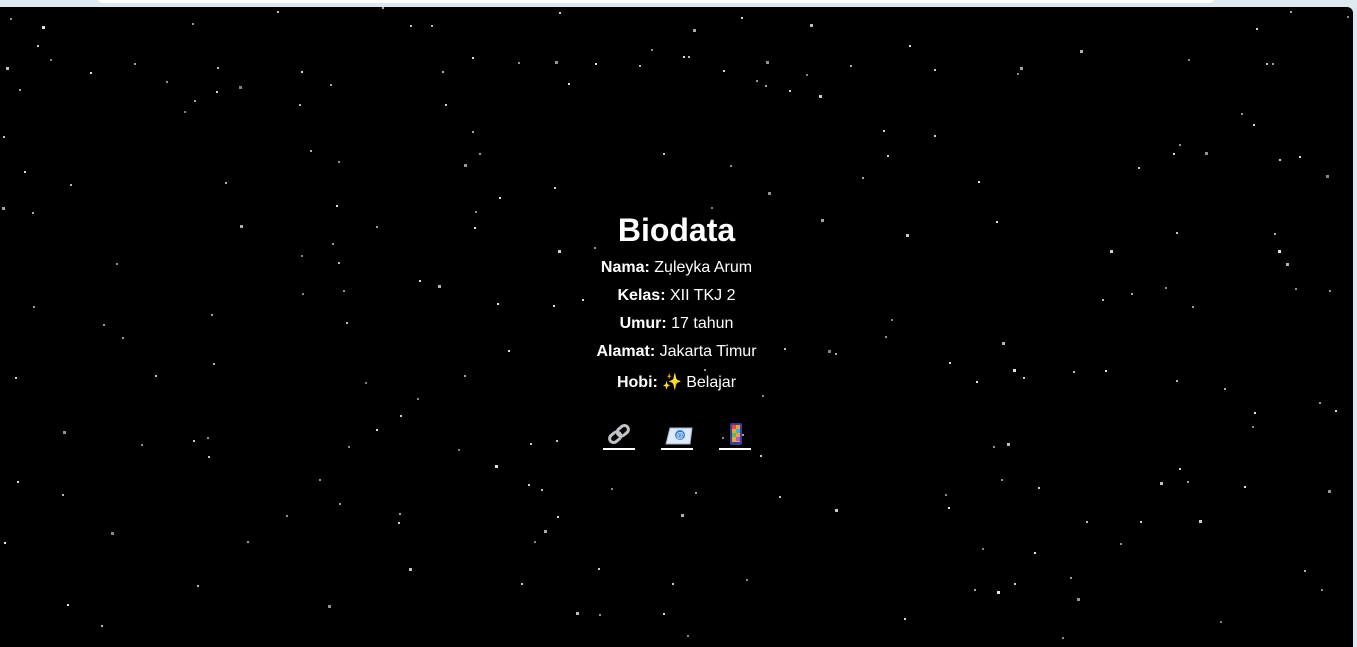 The width and height of the screenshot is (1357, 647). I want to click on email-button: @, so click(676, 436).